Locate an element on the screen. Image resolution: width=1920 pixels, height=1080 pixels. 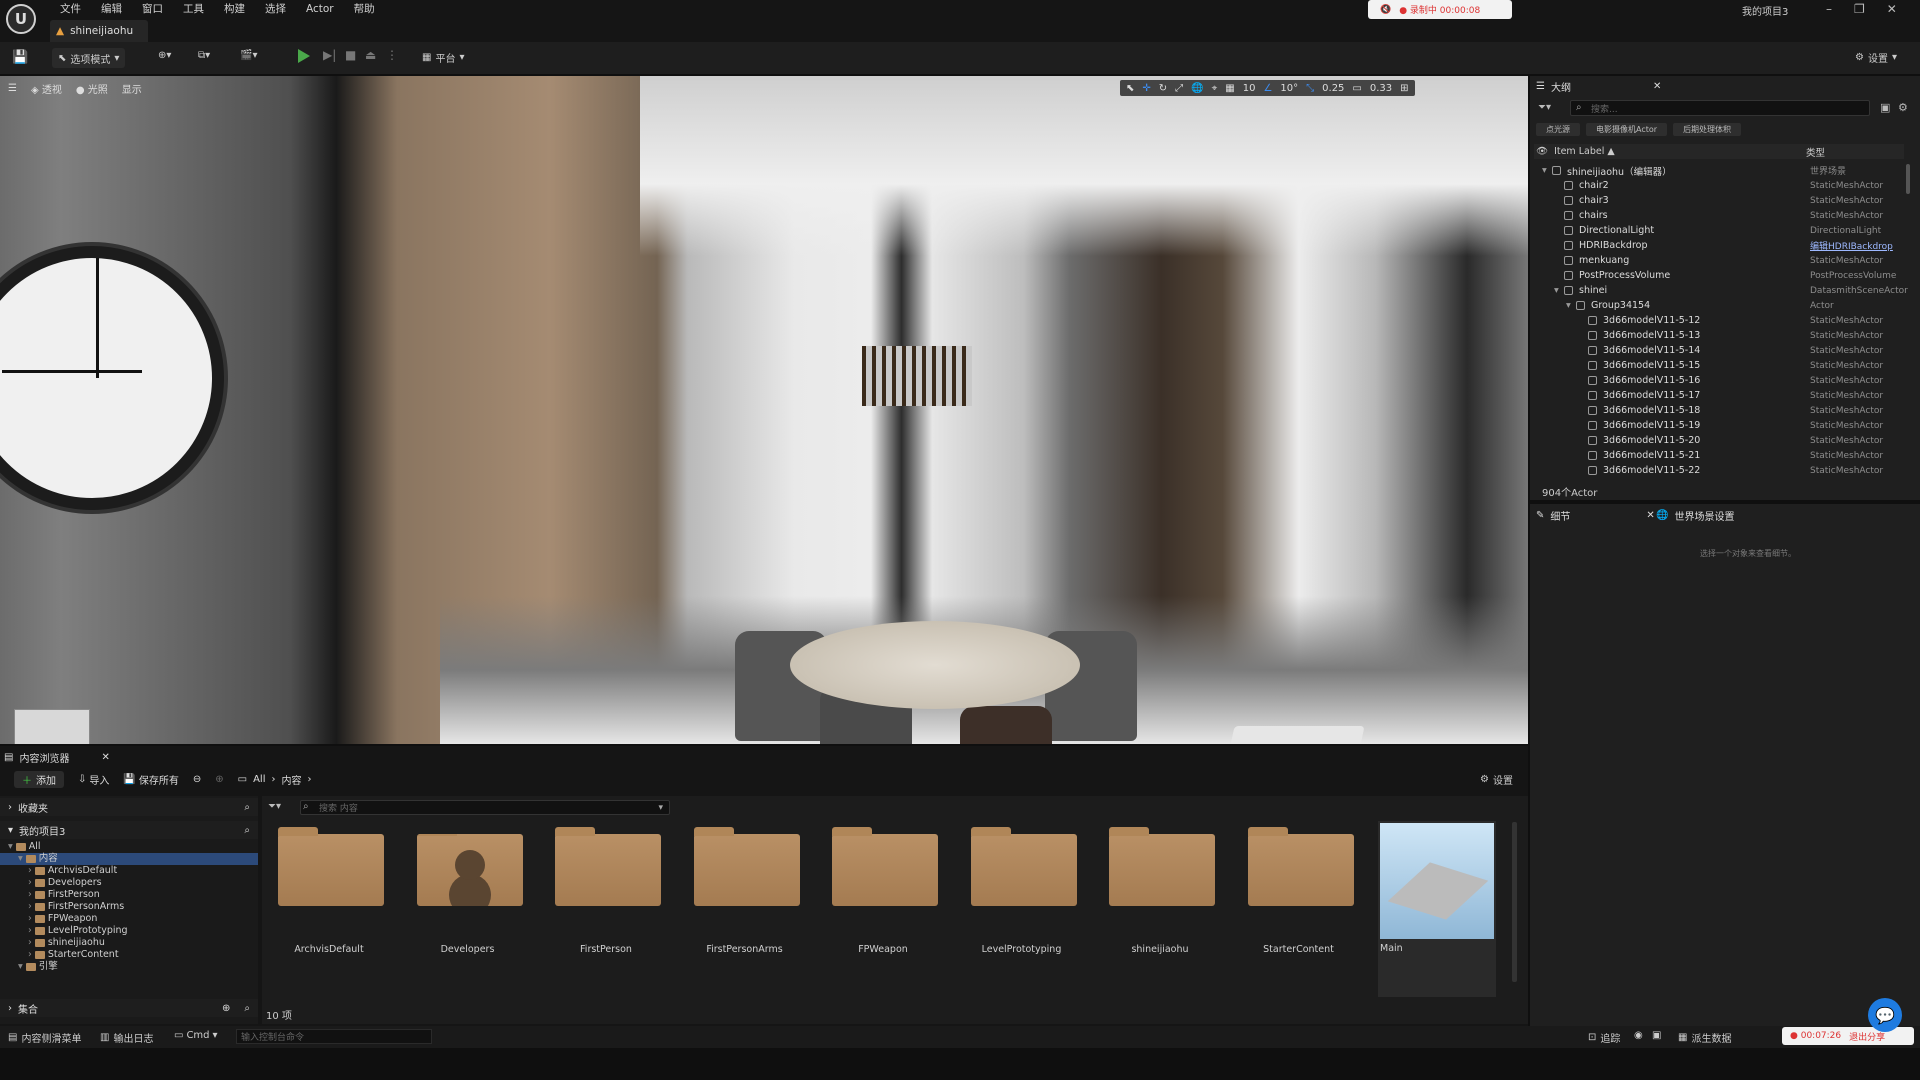
chat-bubble-icon: 💬 is located at coordinates (1885, 1015).